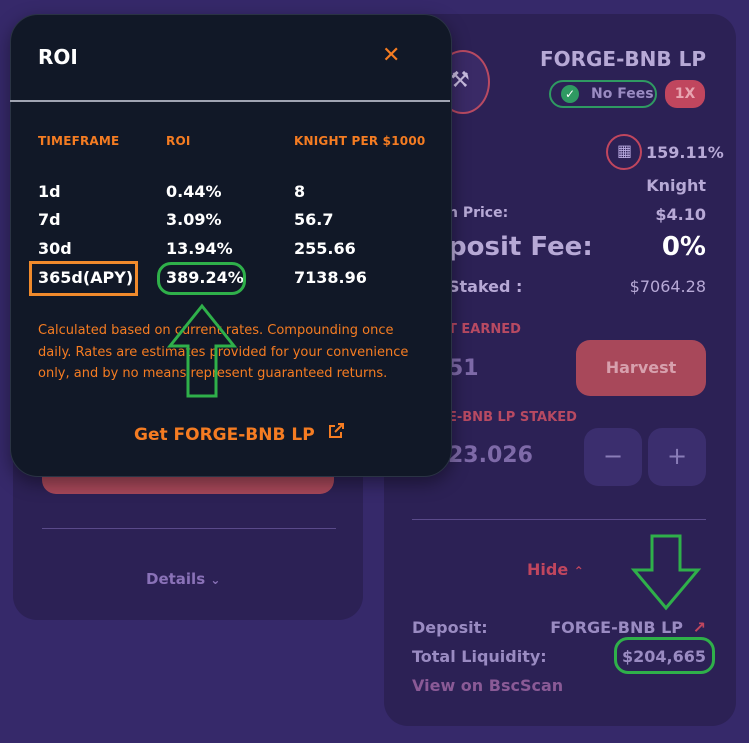 The height and width of the screenshot is (743, 749). I want to click on row-roi: 0.44%, so click(194, 191).